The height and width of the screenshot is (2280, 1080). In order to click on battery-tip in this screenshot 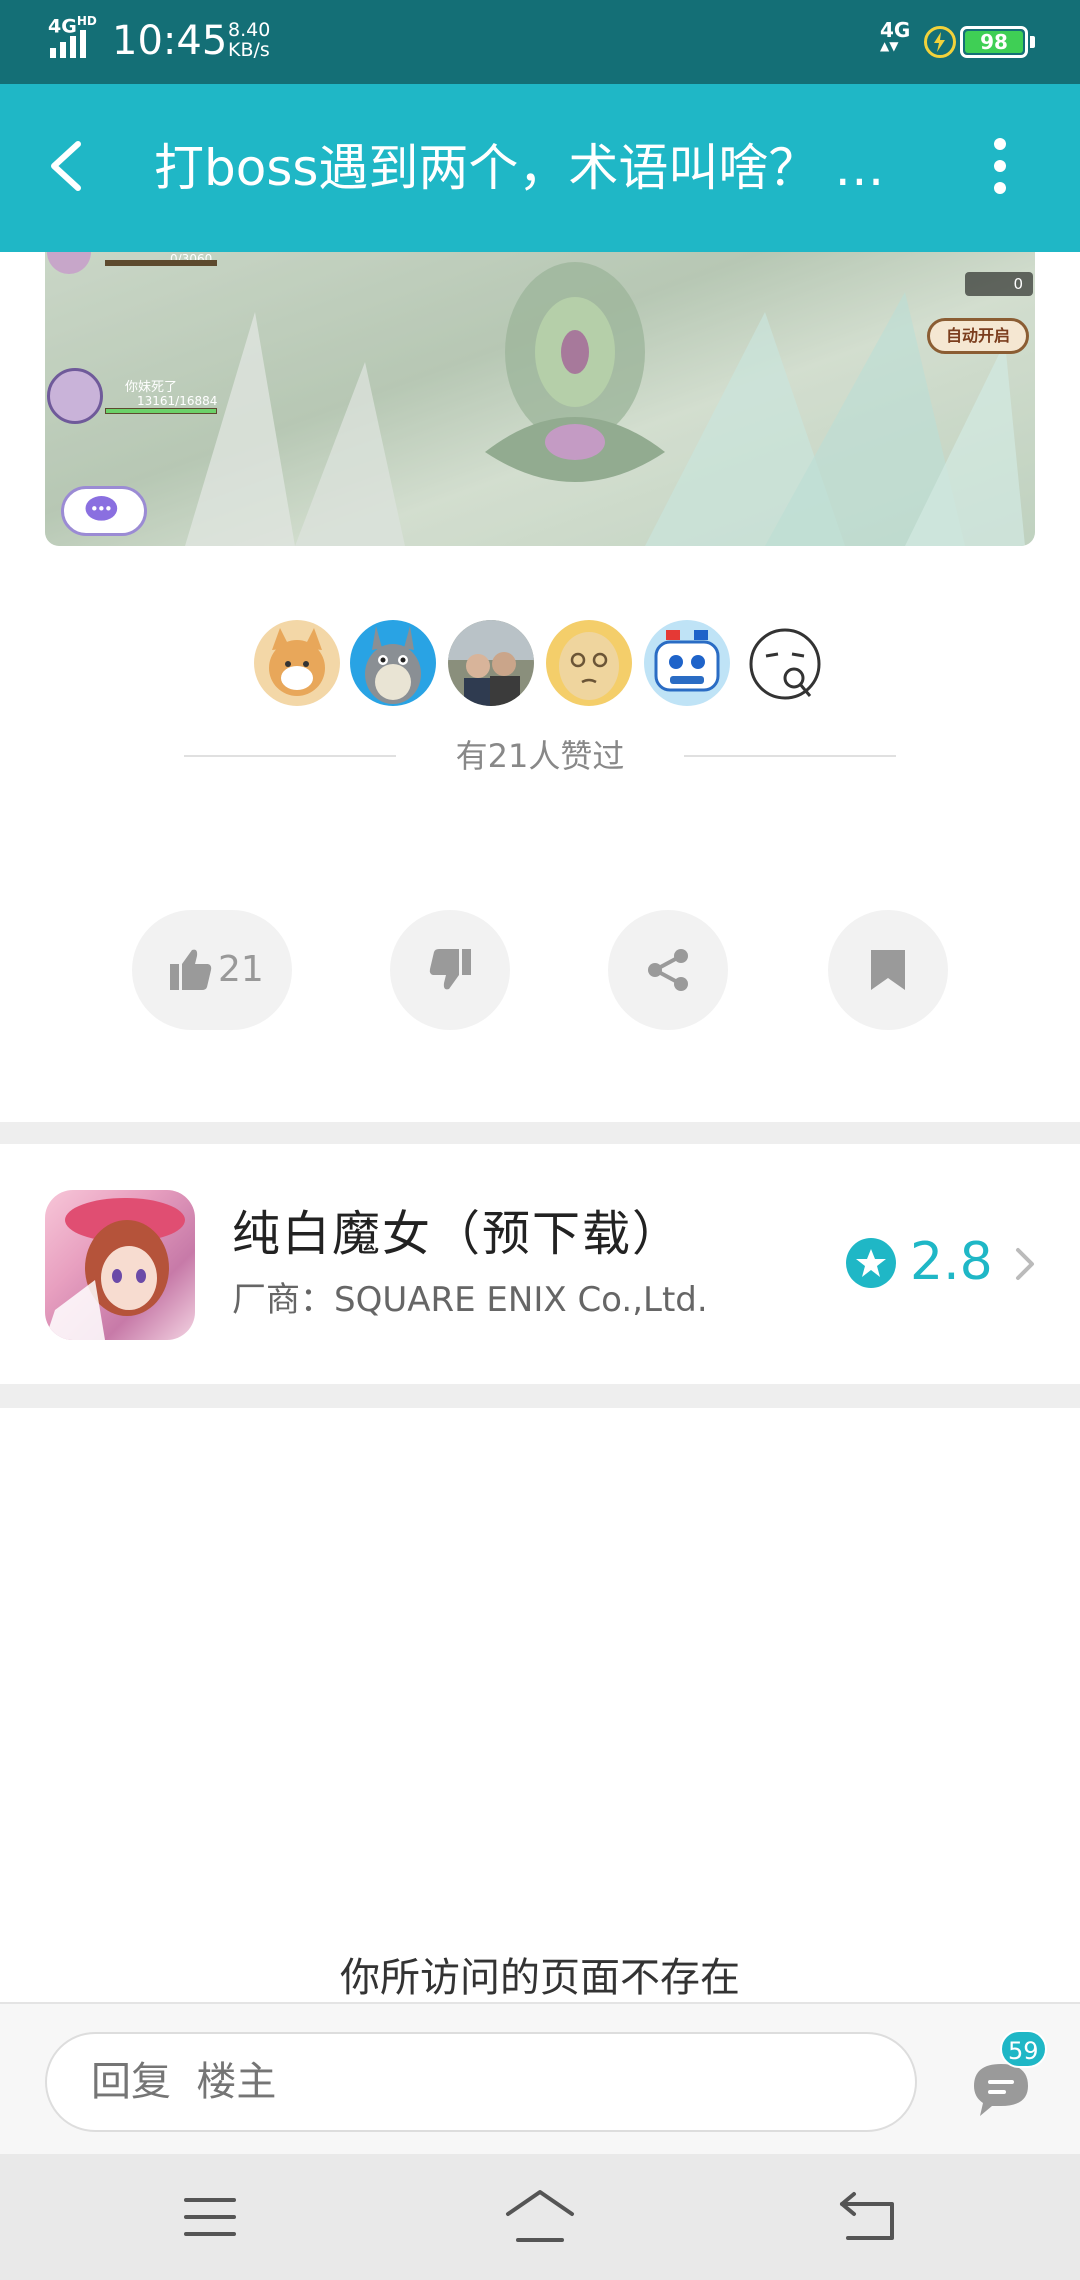, I will do `click(1032, 42)`.